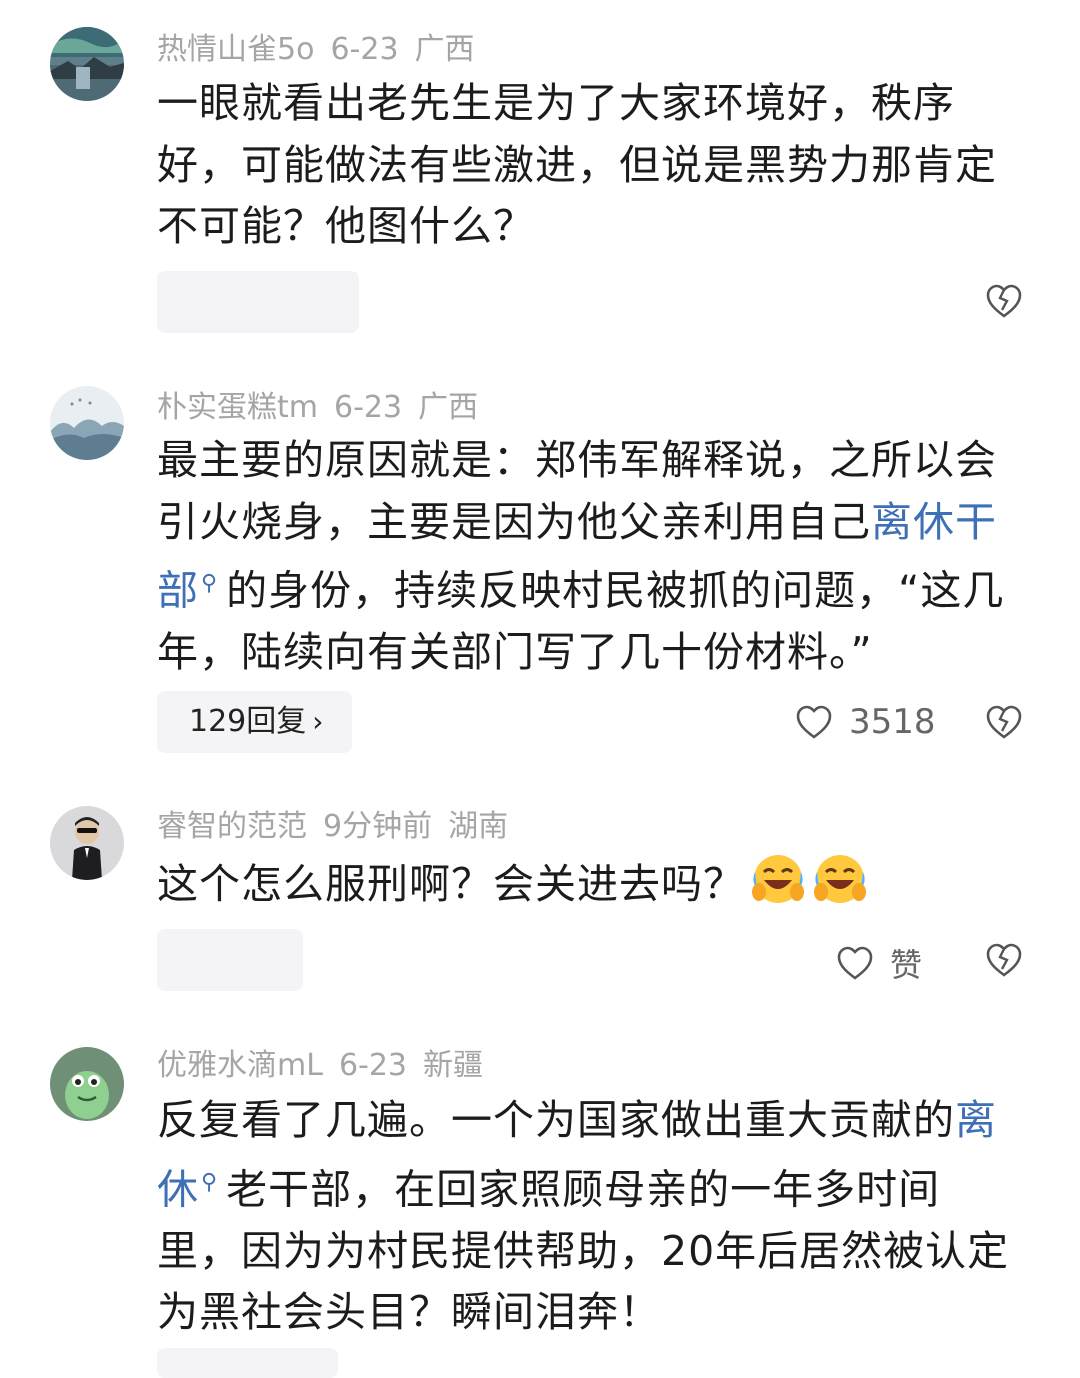  What do you see at coordinates (906, 965) in the screenshot?
I see `like-label: 赞` at bounding box center [906, 965].